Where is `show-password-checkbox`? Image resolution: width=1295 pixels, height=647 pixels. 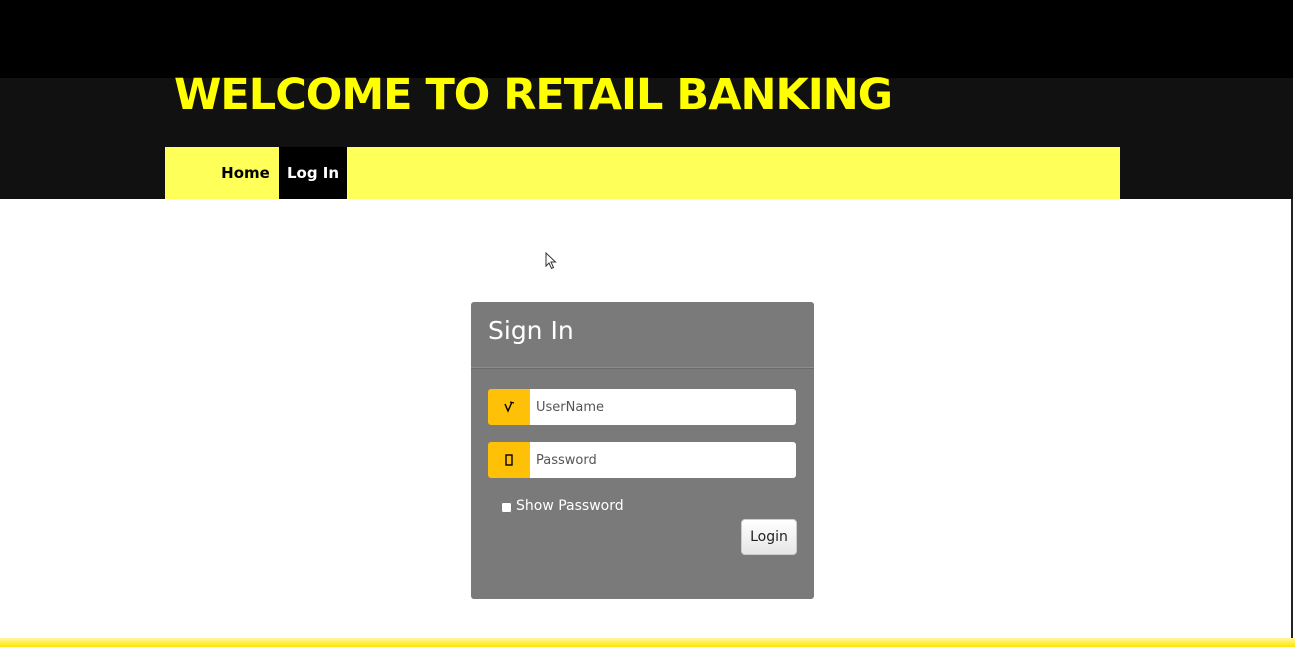 show-password-checkbox is located at coordinates (506, 507).